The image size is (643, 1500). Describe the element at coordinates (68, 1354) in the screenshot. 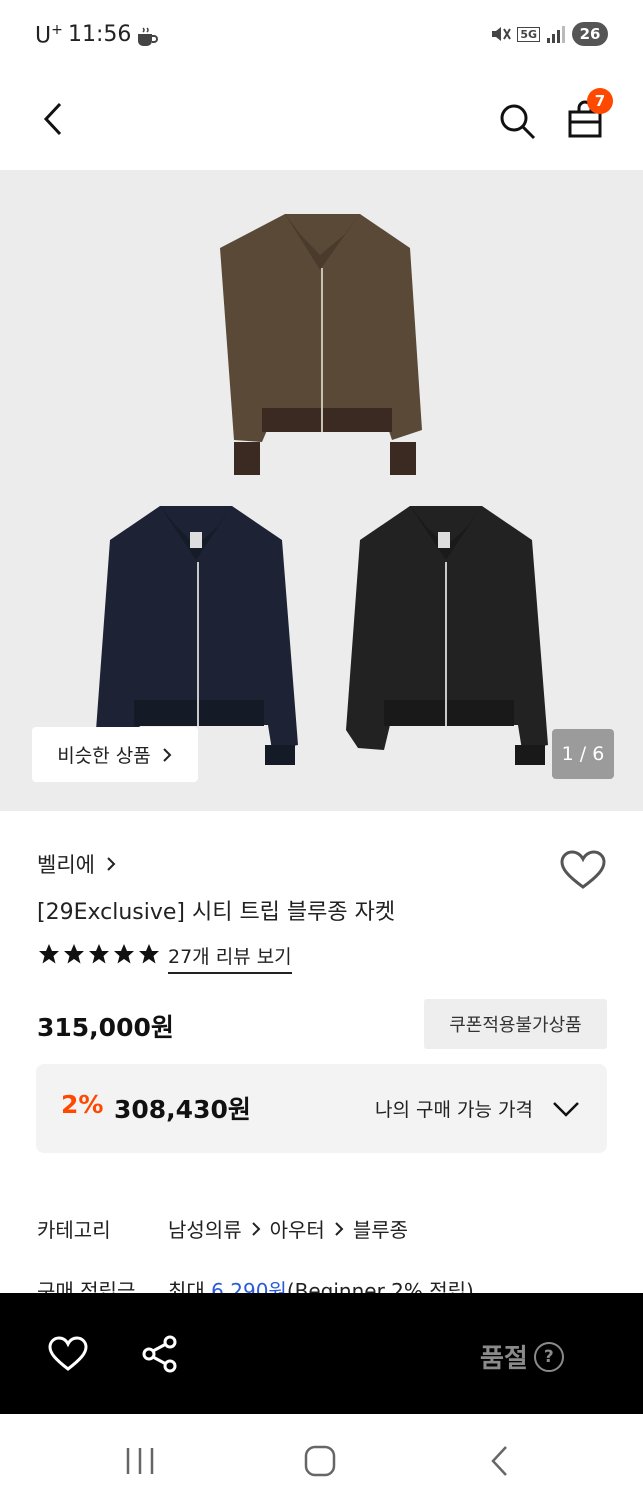

I see `heart-icon` at that location.